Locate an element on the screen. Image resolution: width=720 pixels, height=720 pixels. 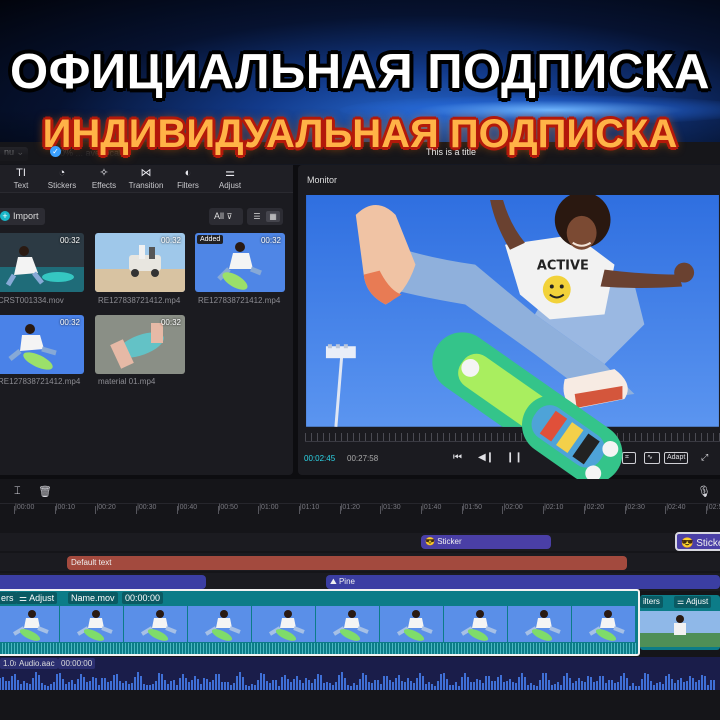
sticker-track is located at coordinates (360, 542).